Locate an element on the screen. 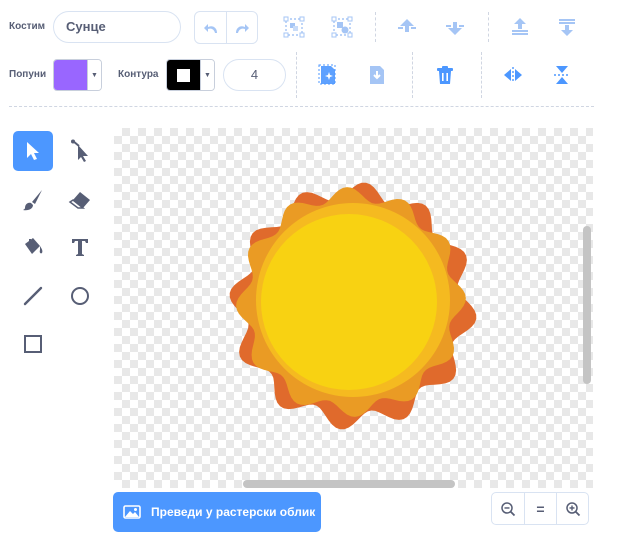  text-icon is located at coordinates (80, 247).